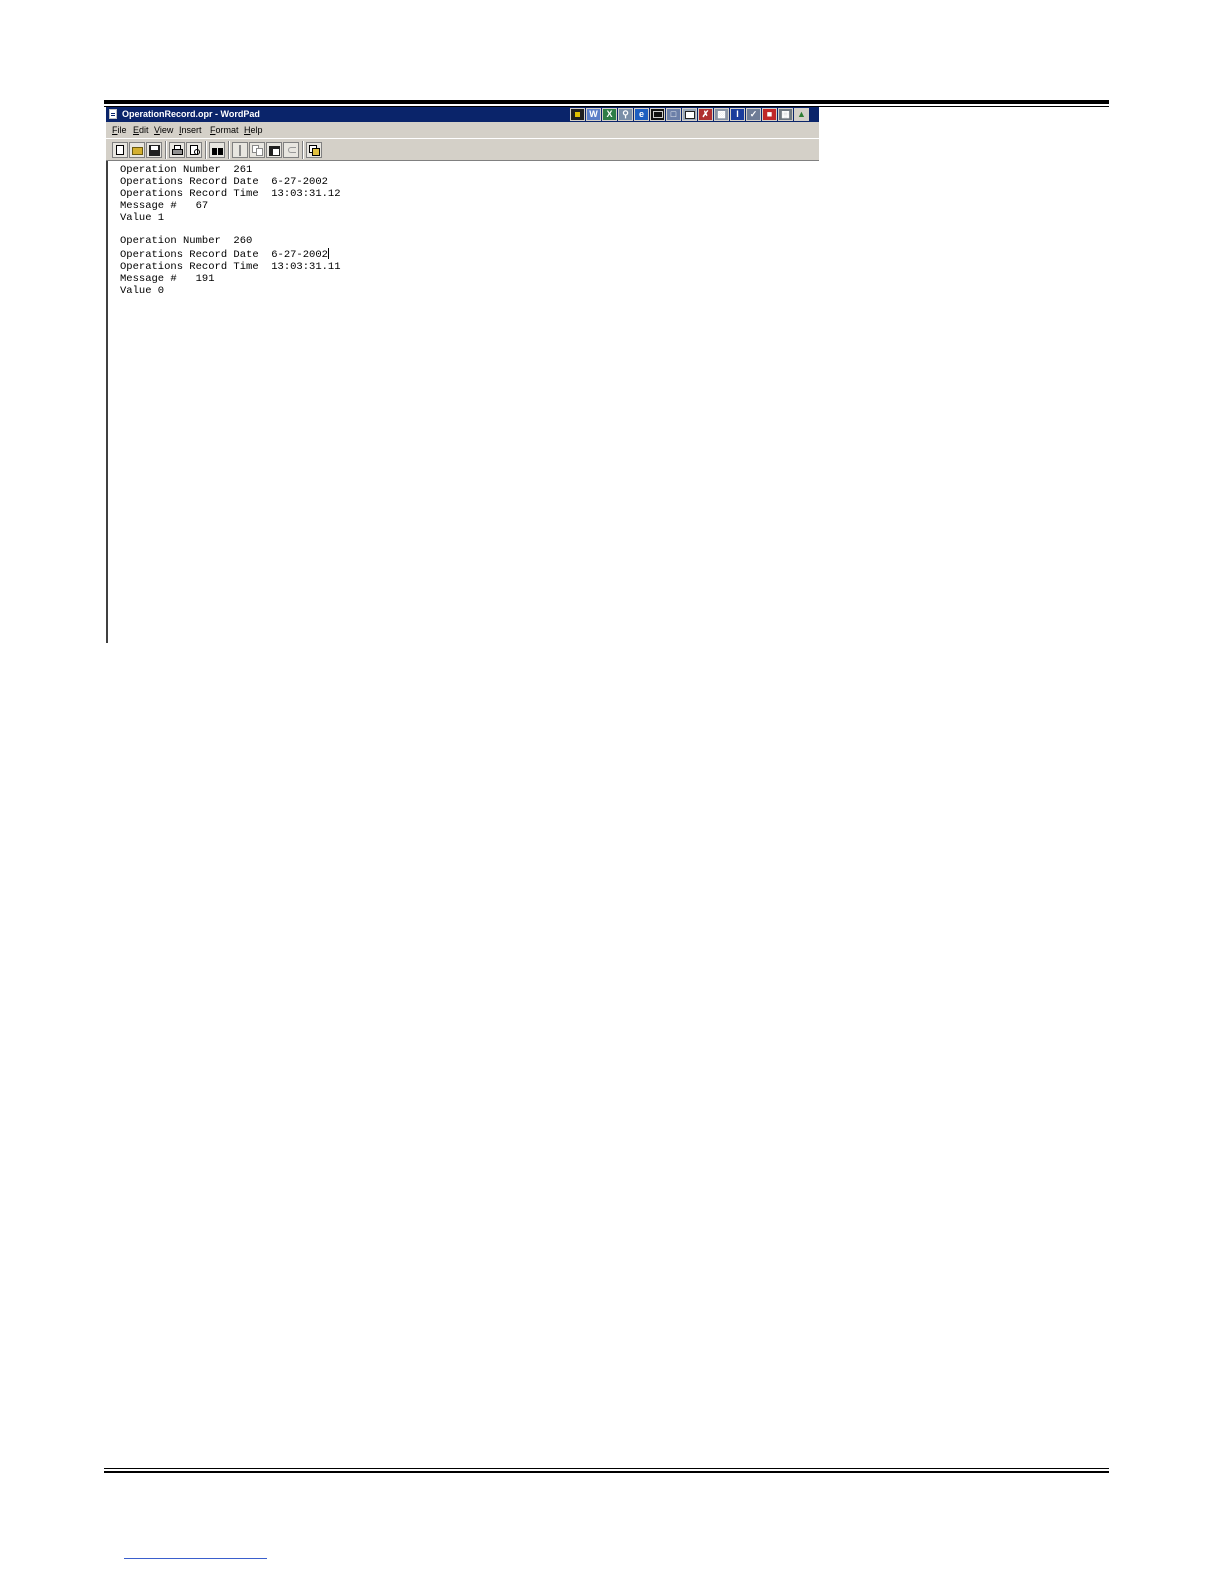  I want to click on page-top-rule-thick, so click(606, 102).